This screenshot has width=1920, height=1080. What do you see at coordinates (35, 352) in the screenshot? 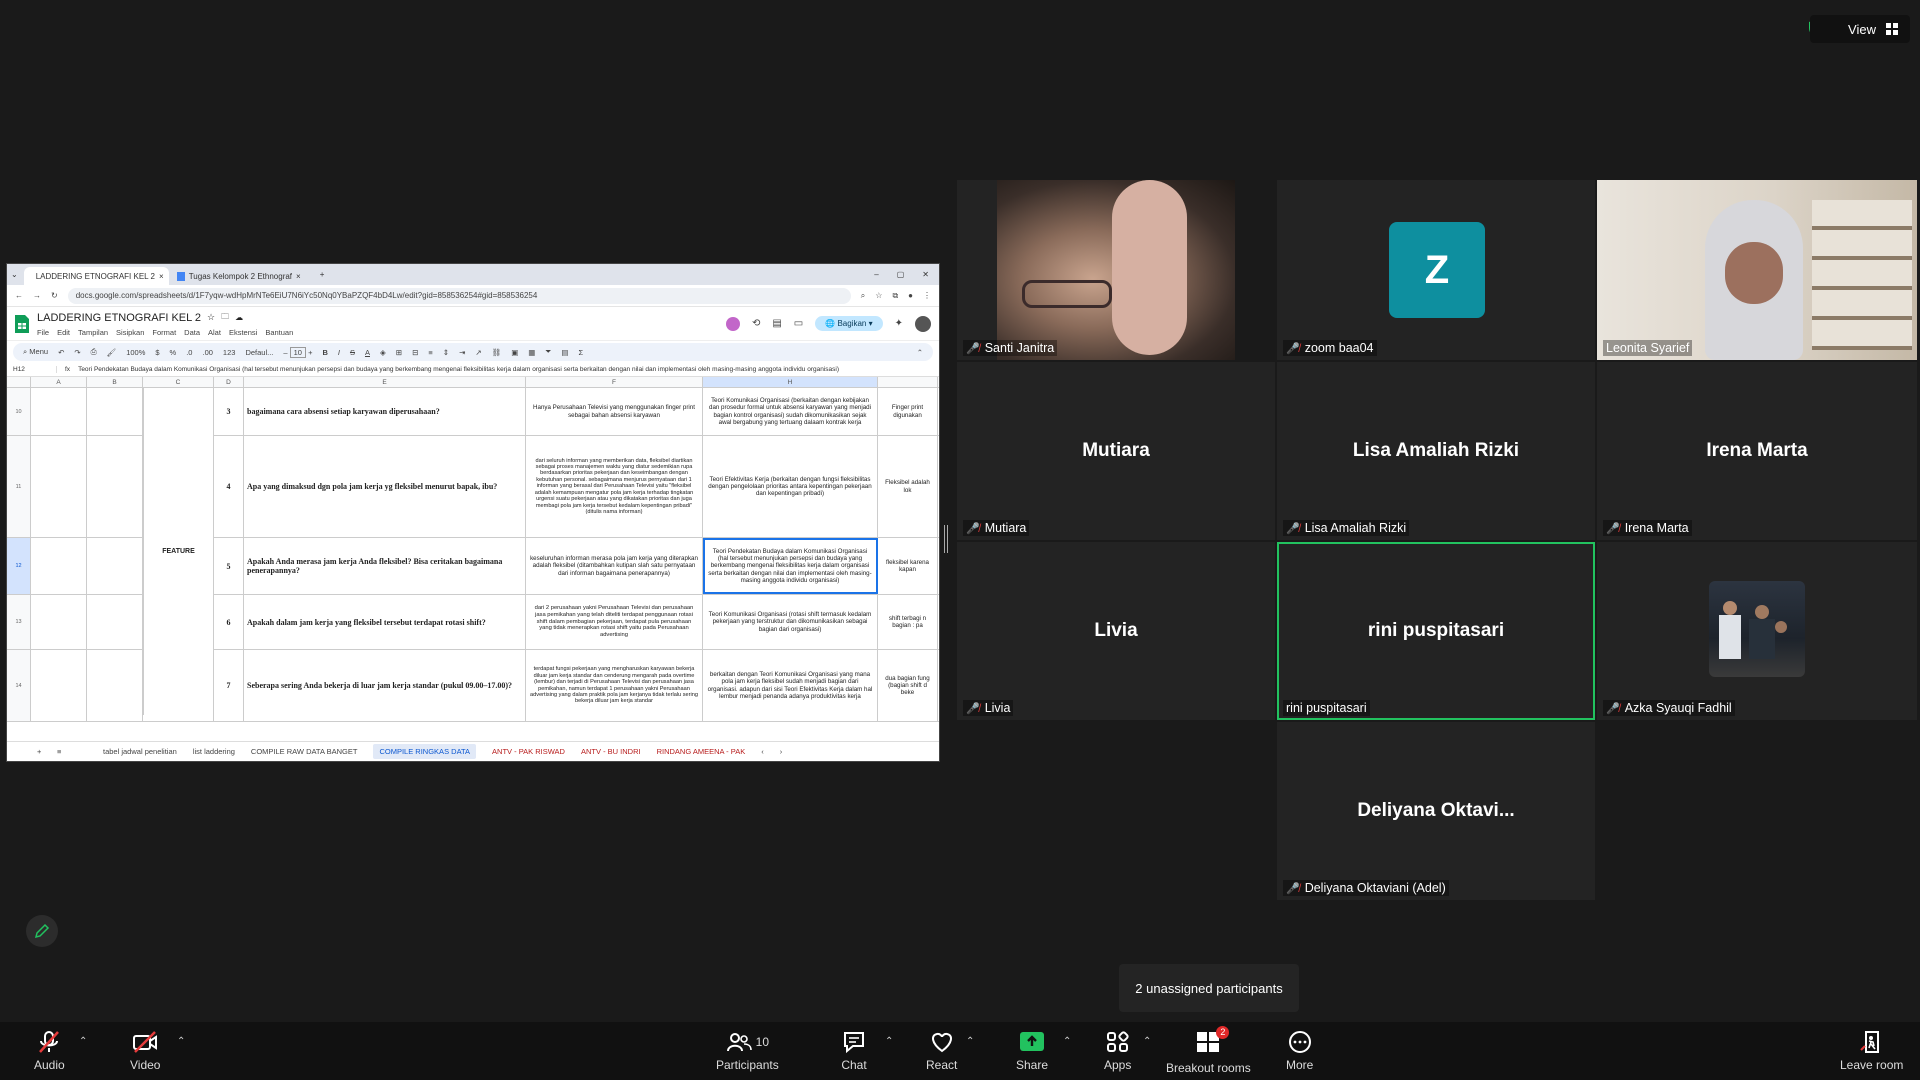
I see `search-menu: ⌕ Menu` at bounding box center [35, 352].